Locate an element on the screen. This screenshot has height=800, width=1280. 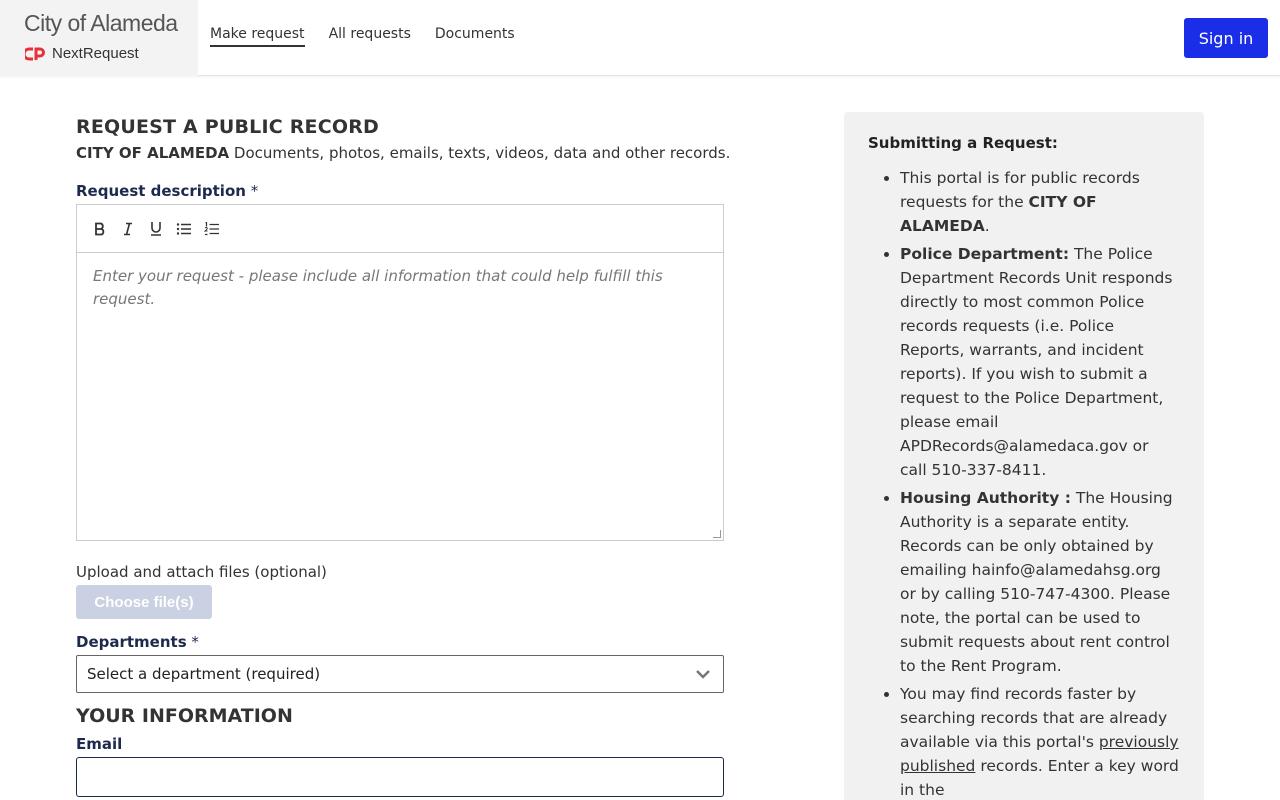
sign-in-button: Sign in is located at coordinates (1226, 38).